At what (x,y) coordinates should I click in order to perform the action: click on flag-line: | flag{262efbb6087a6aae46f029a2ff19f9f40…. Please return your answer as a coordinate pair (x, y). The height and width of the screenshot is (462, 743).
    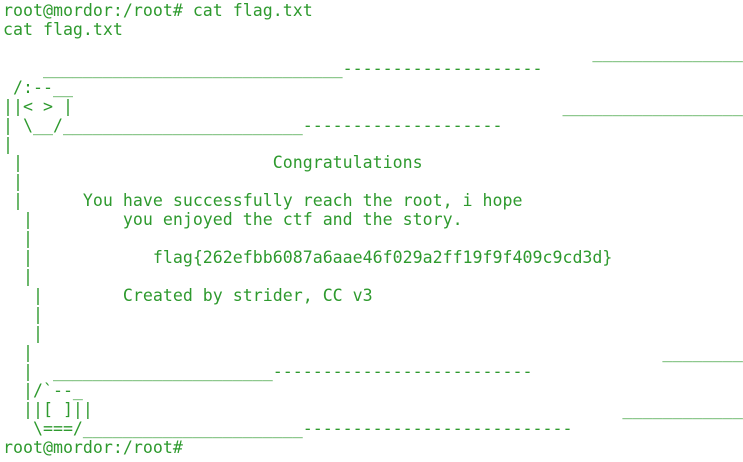
    Looking at the image, I should click on (317, 257).